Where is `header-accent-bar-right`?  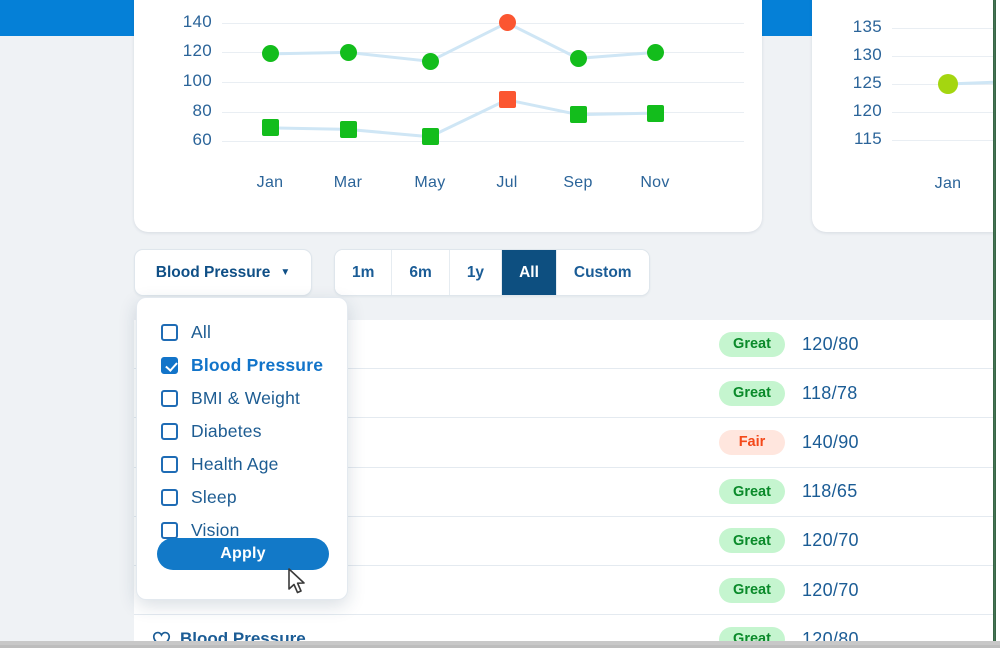
header-accent-bar-right is located at coordinates (787, 18).